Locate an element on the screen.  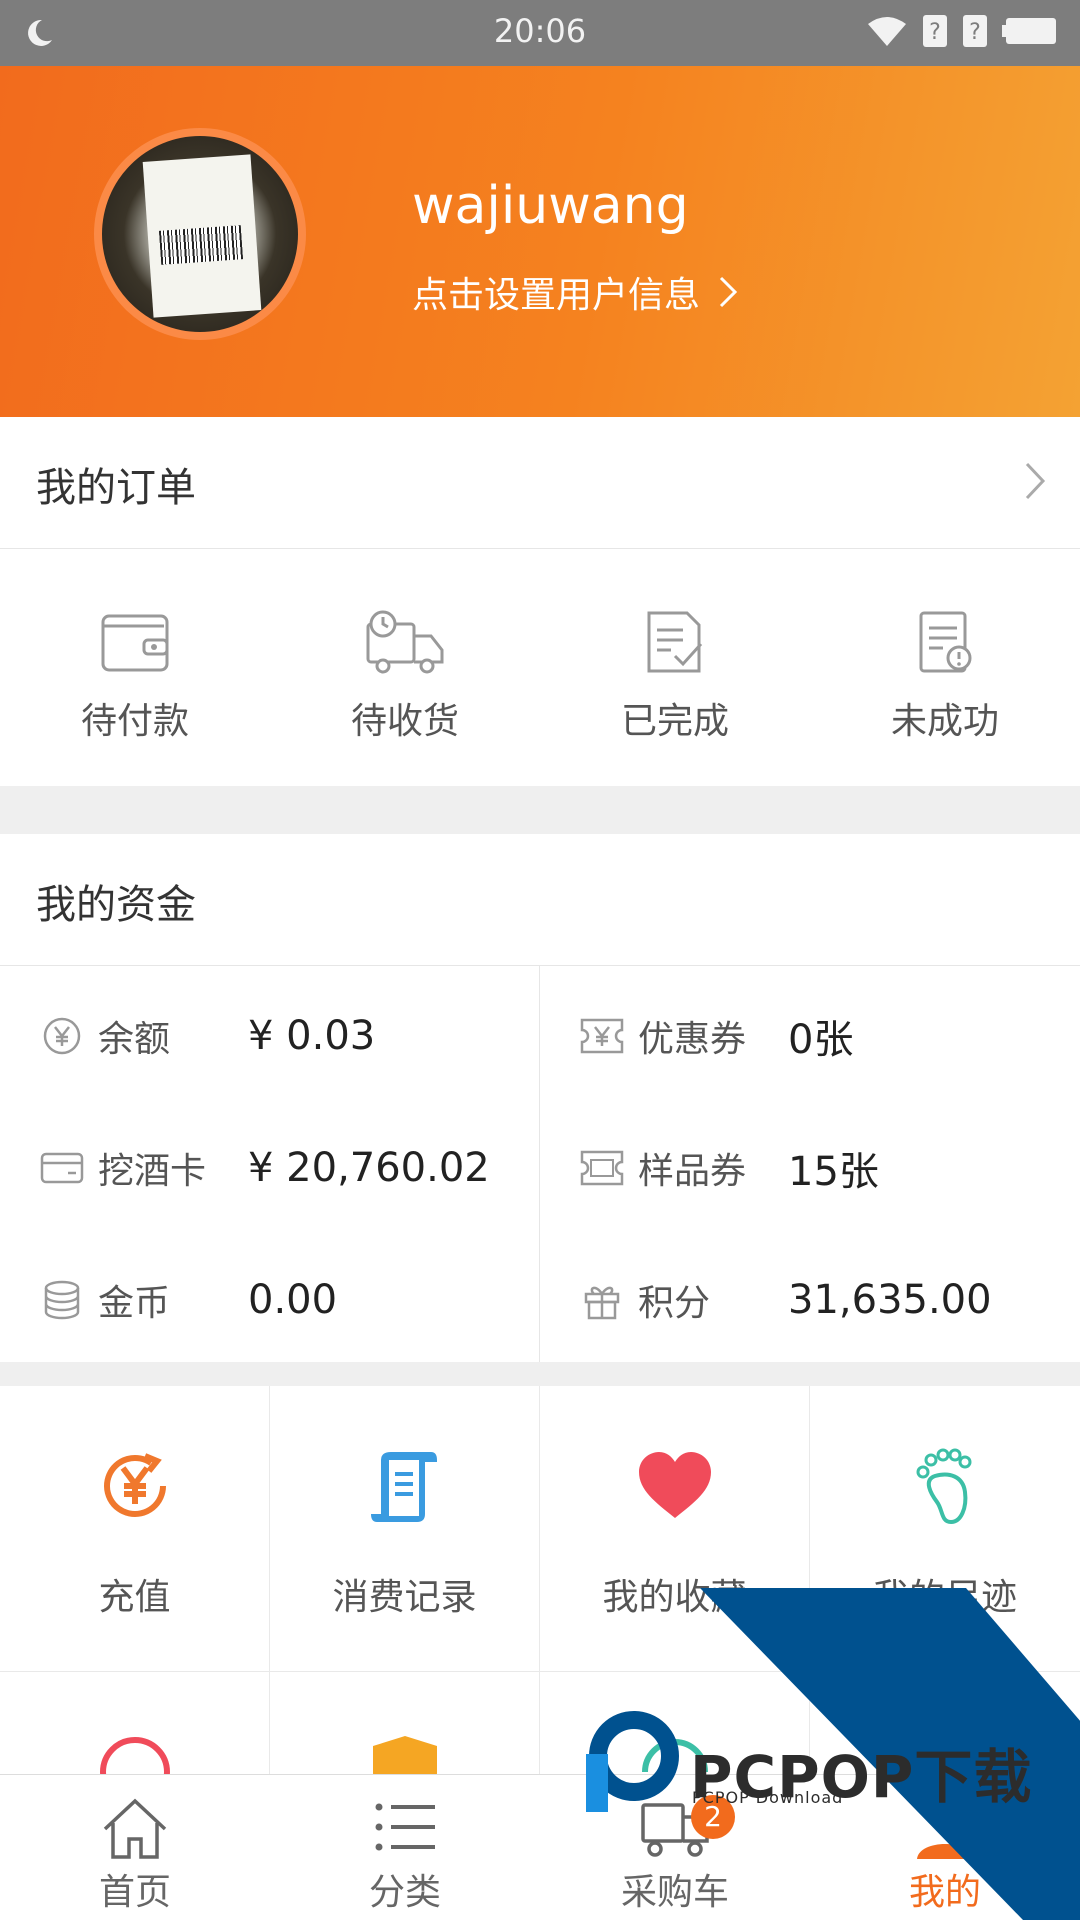
fund-wine-card: 挖酒卡 ¥ 20,760.02 is located at coordinates (265, 1168).